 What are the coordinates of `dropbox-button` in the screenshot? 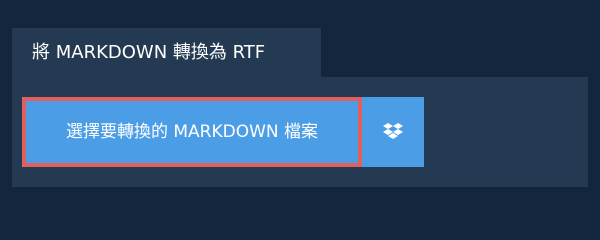 It's located at (393, 132).